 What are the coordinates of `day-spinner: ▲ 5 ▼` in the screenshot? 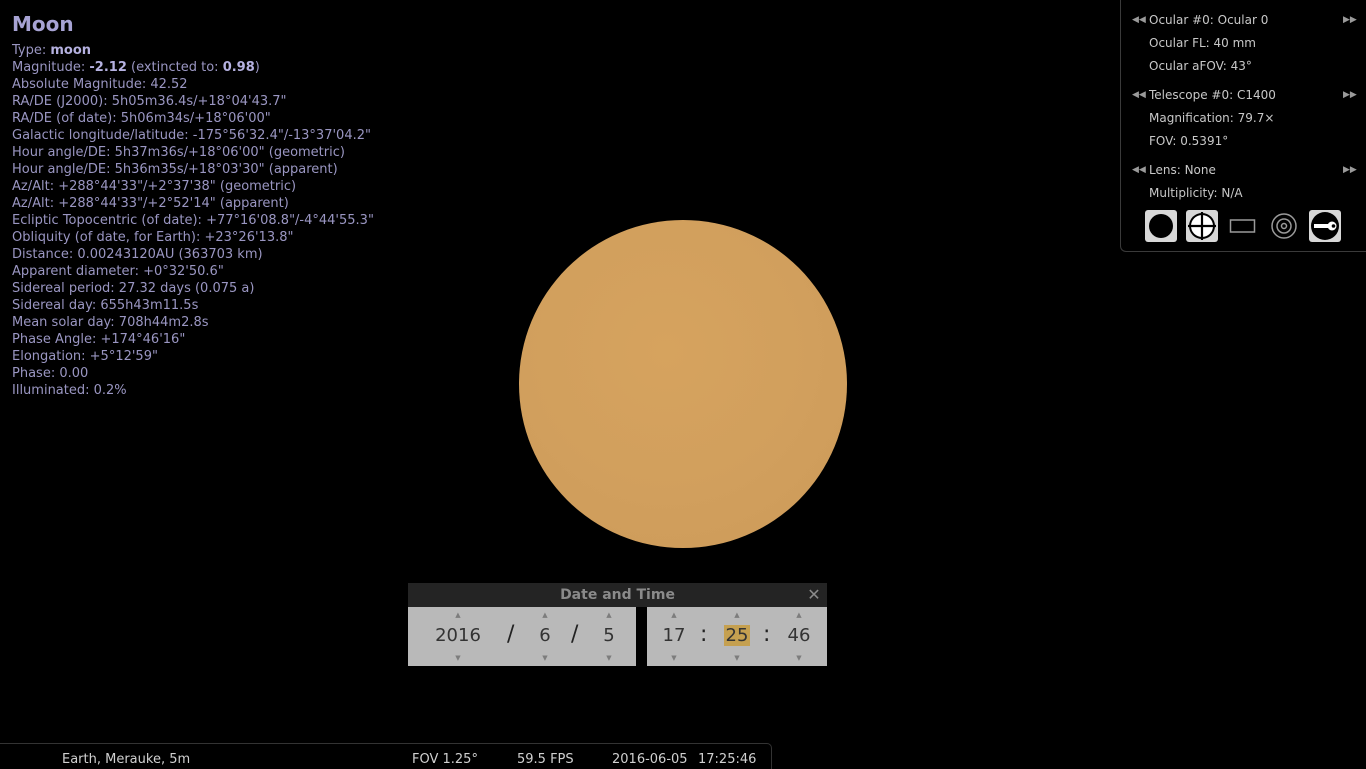 It's located at (609, 636).